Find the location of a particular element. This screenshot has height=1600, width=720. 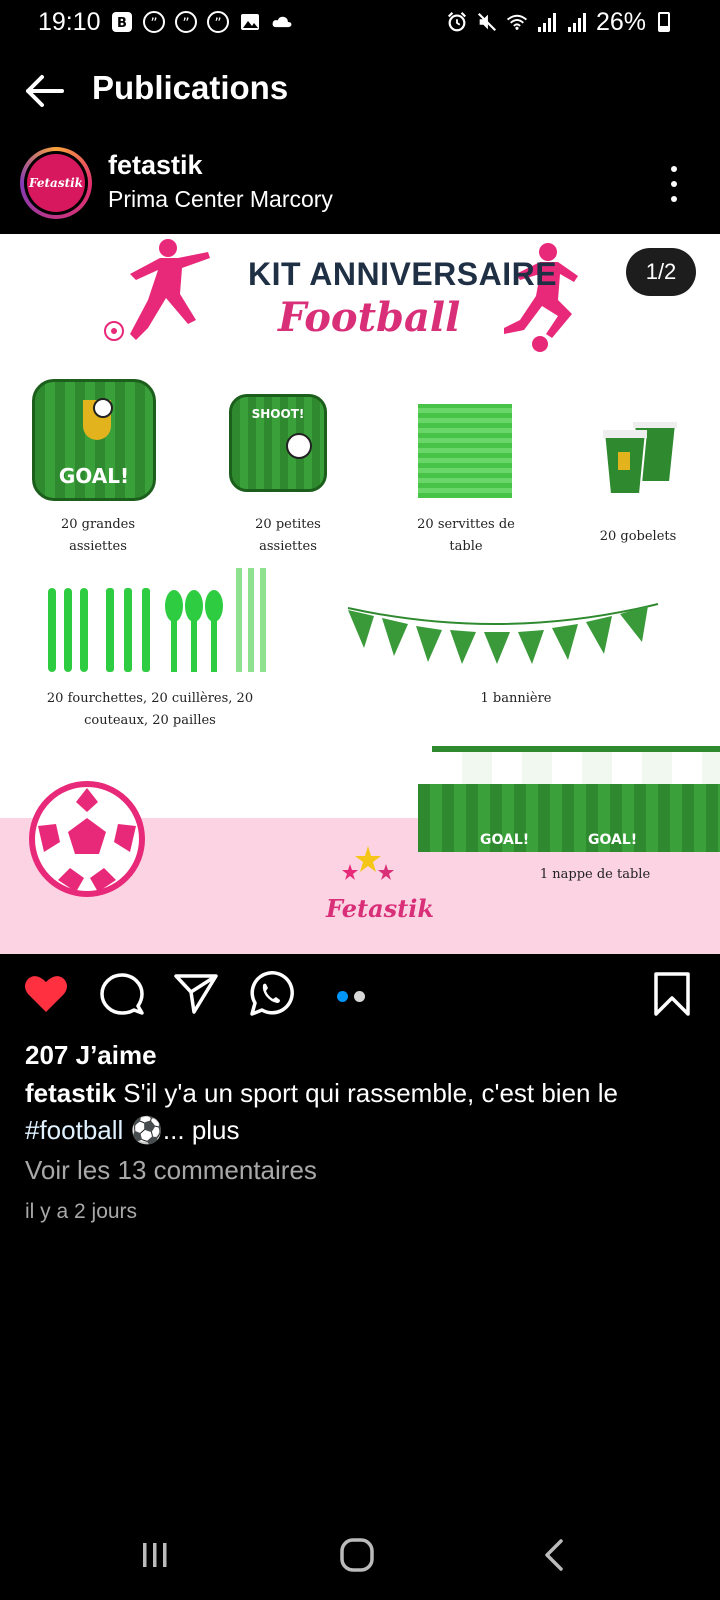

gallery-icon is located at coordinates (250, 22).